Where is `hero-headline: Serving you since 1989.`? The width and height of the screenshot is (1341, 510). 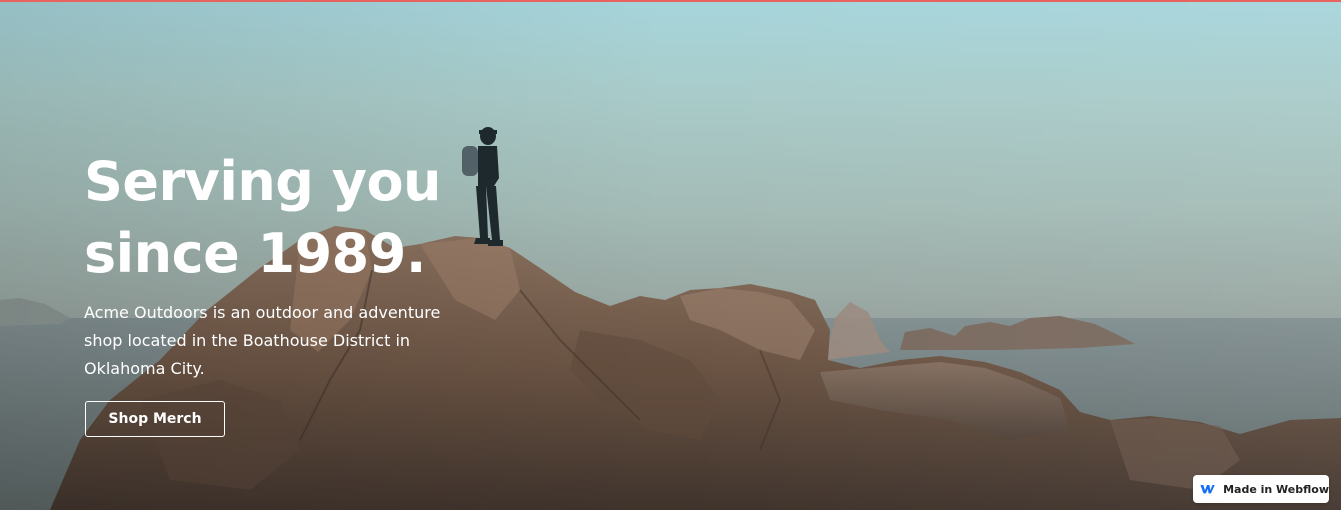 hero-headline: Serving you since 1989. is located at coordinates (294, 218).